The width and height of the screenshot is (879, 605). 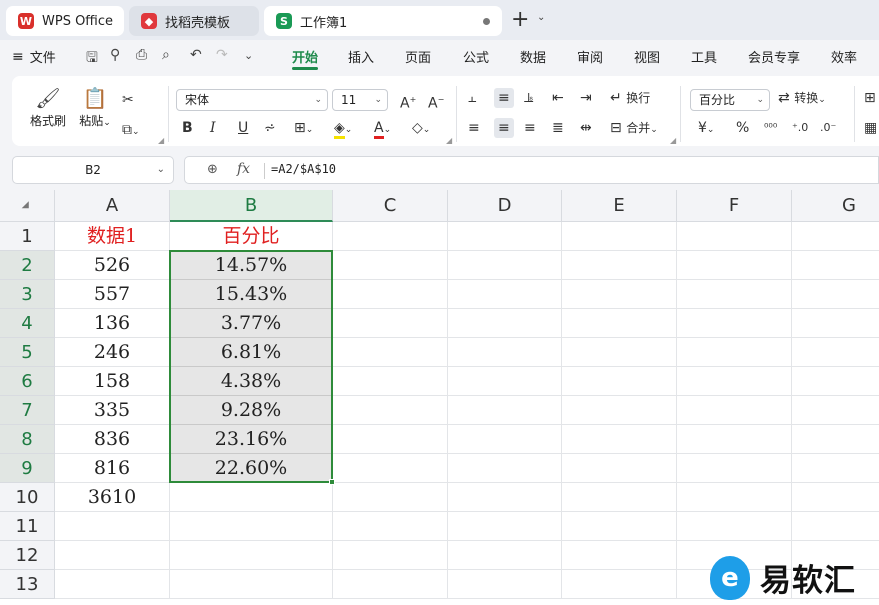 I want to click on decrease-font-size-icon: A−, so click(x=436, y=102).